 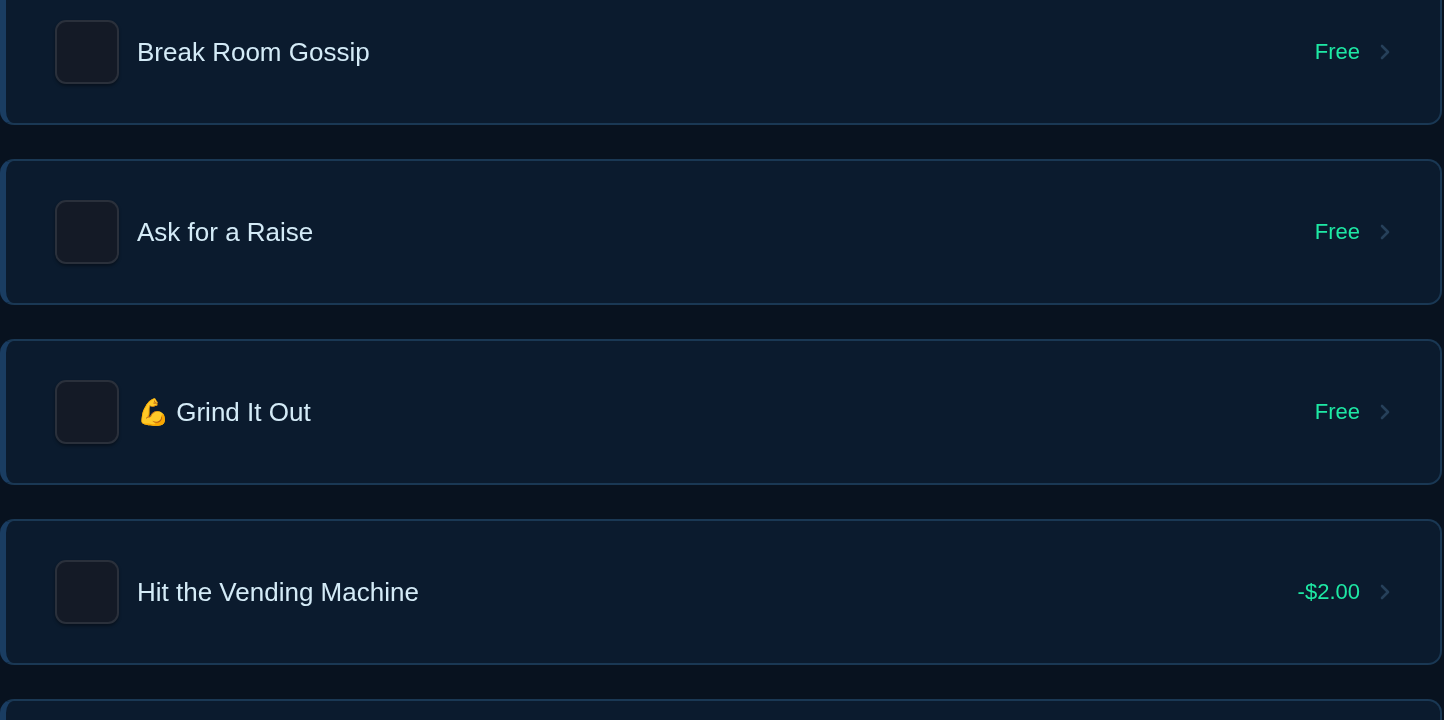 I want to click on option-title: Ask for a Raise, so click(x=225, y=232).